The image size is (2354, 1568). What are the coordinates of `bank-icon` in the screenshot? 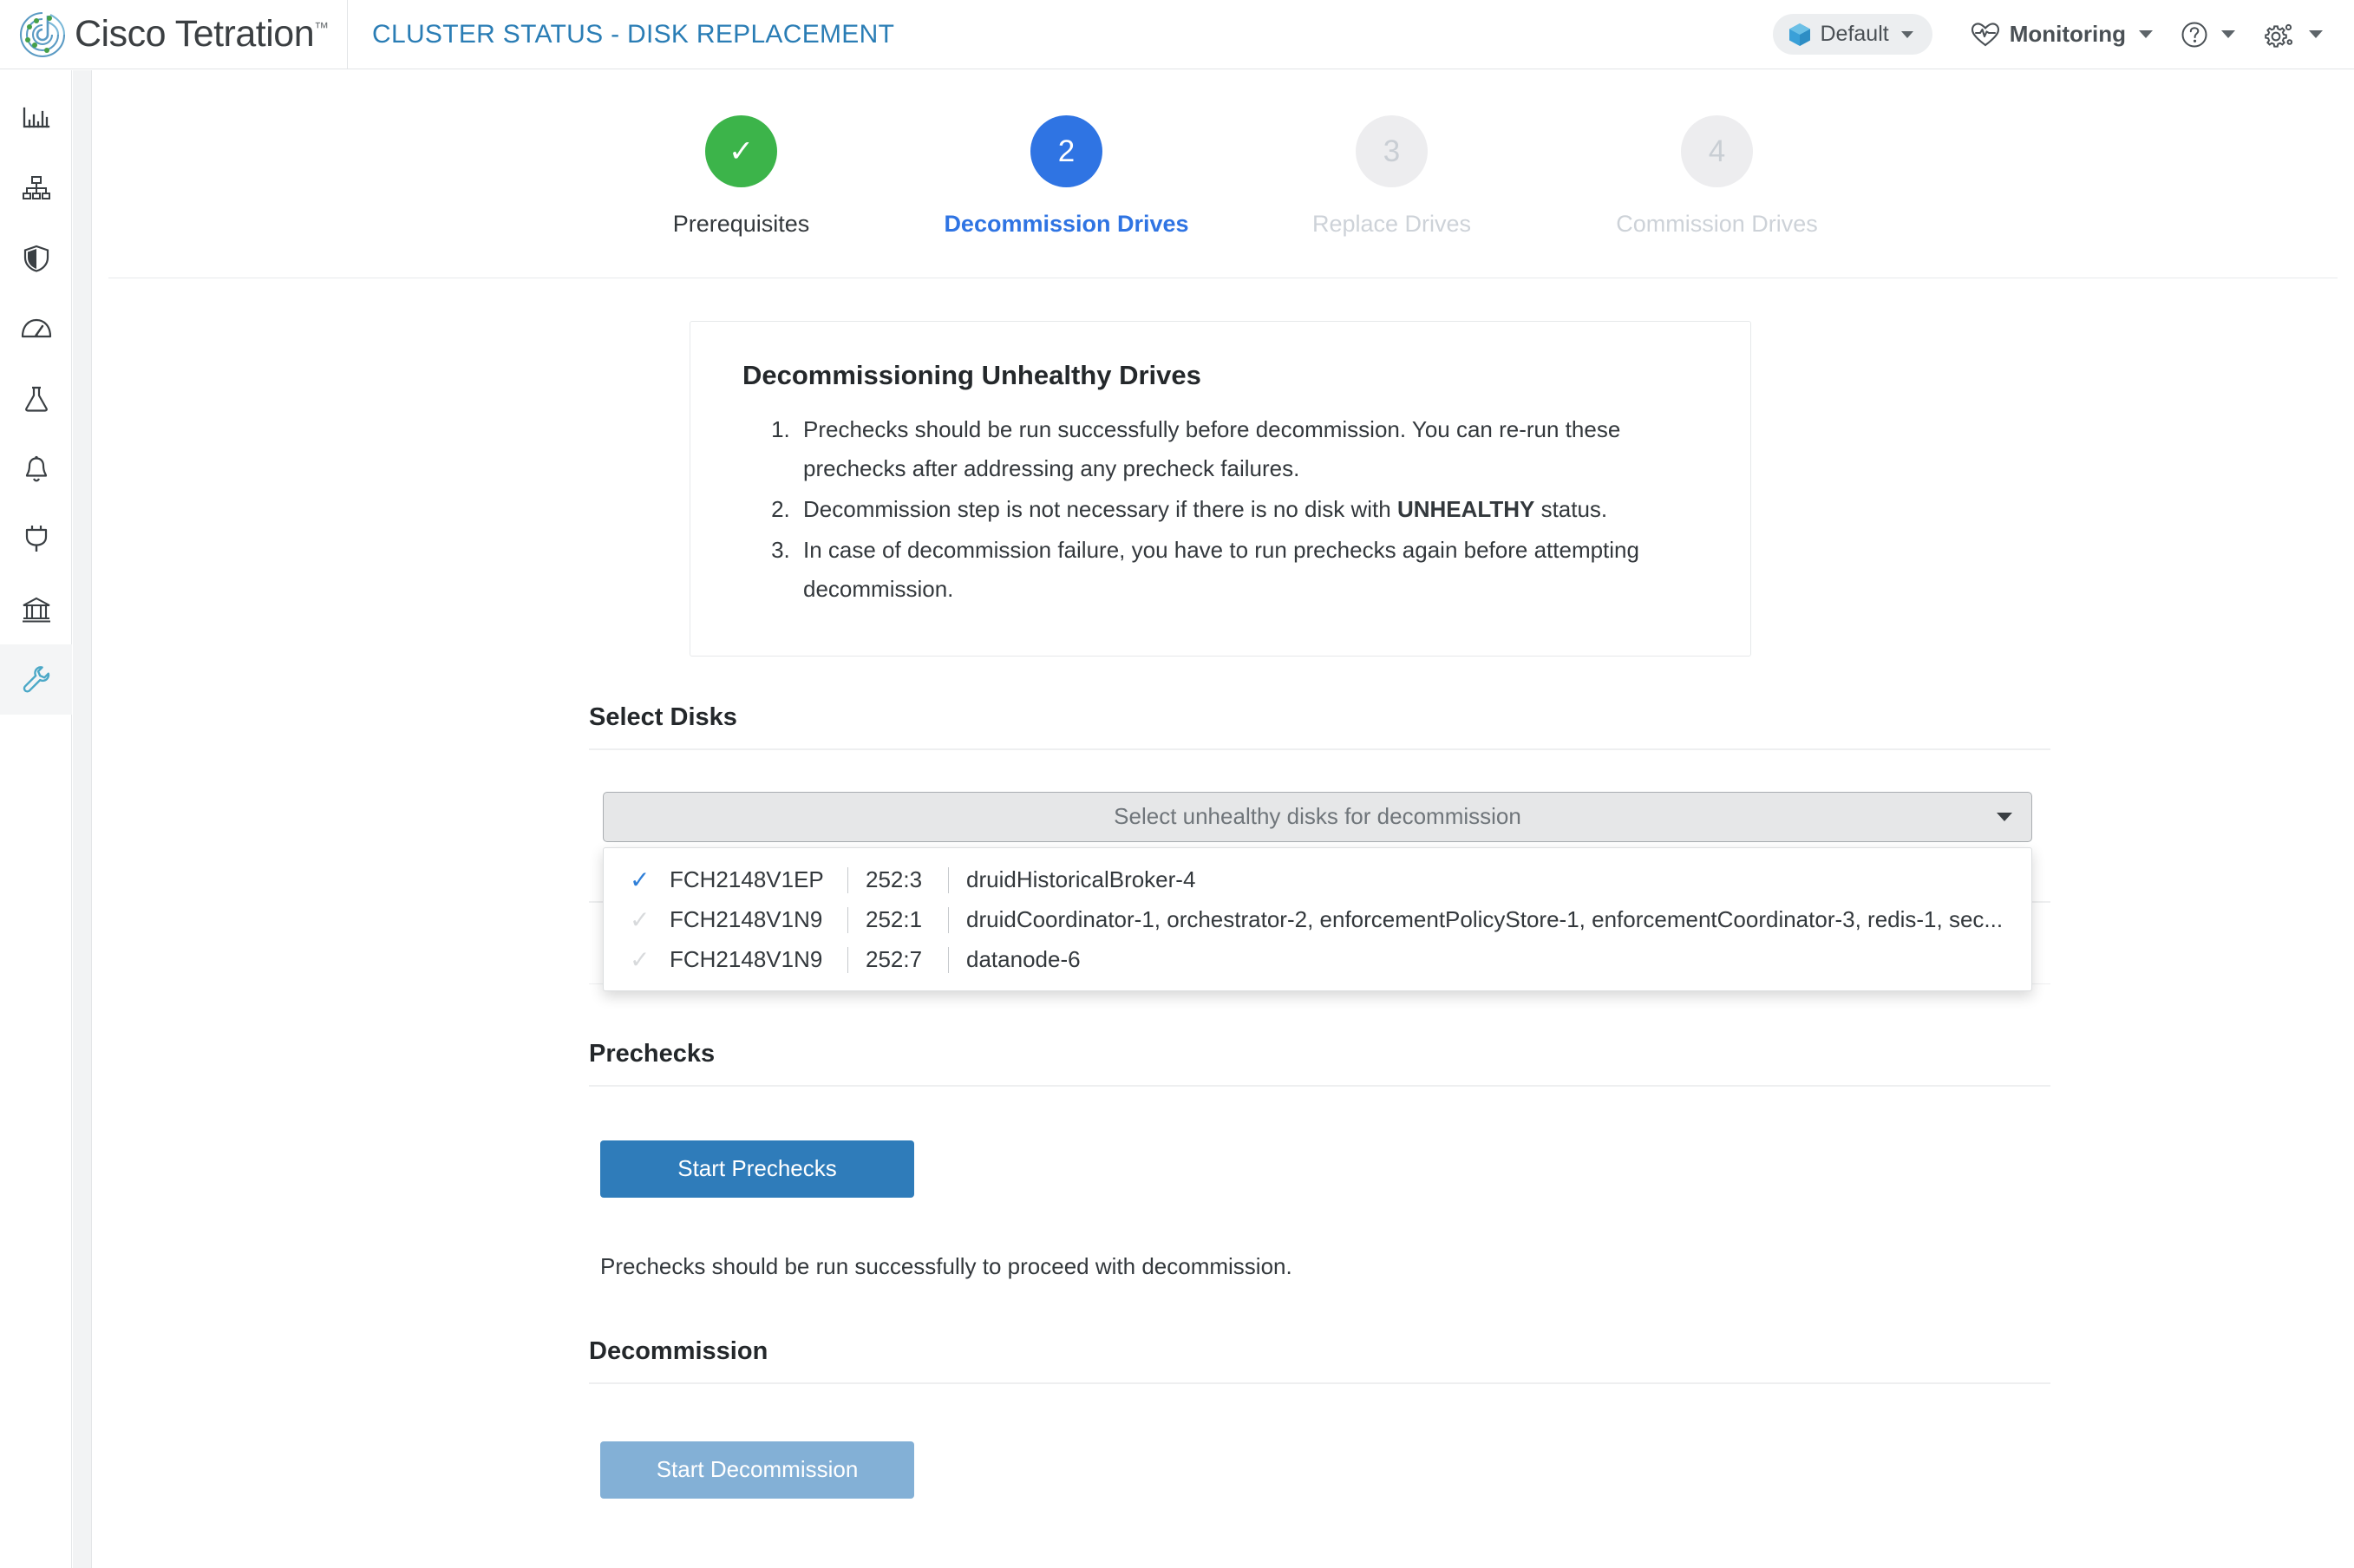 It's located at (36, 610).